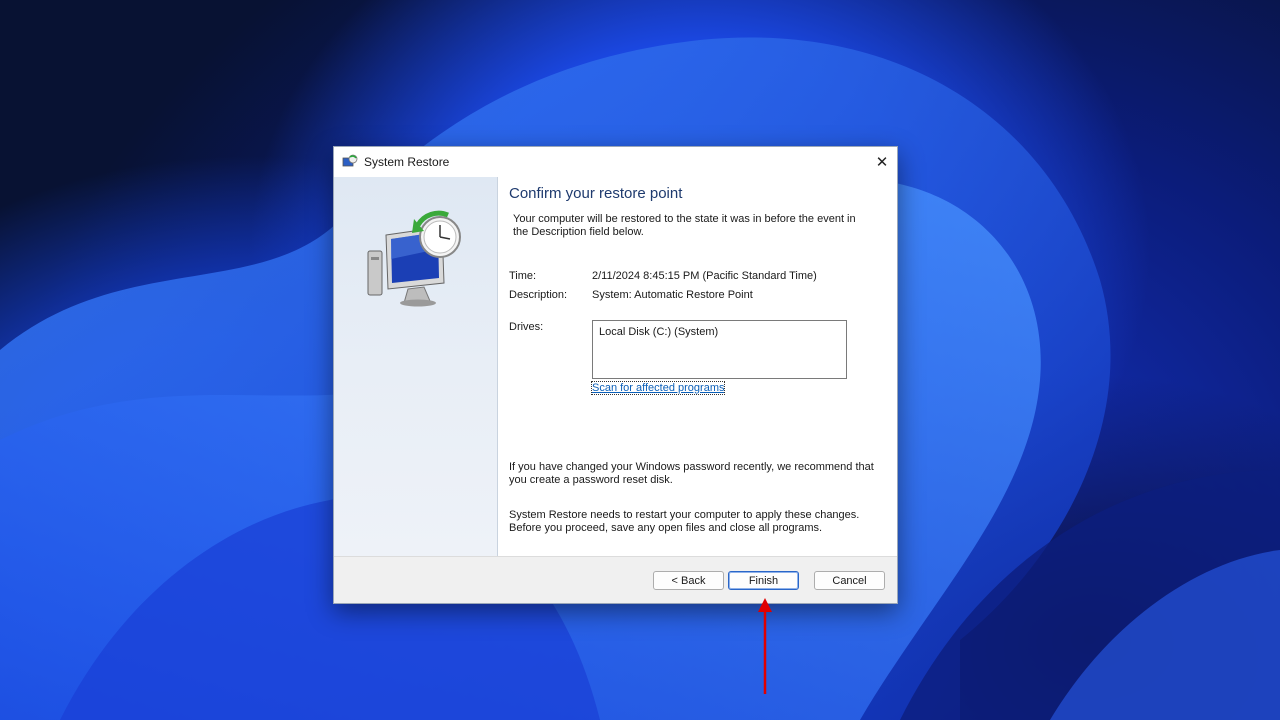 Image resolution: width=1280 pixels, height=720 pixels. What do you see at coordinates (615, 162) in the screenshot?
I see `title-bar: System Restore ✕` at bounding box center [615, 162].